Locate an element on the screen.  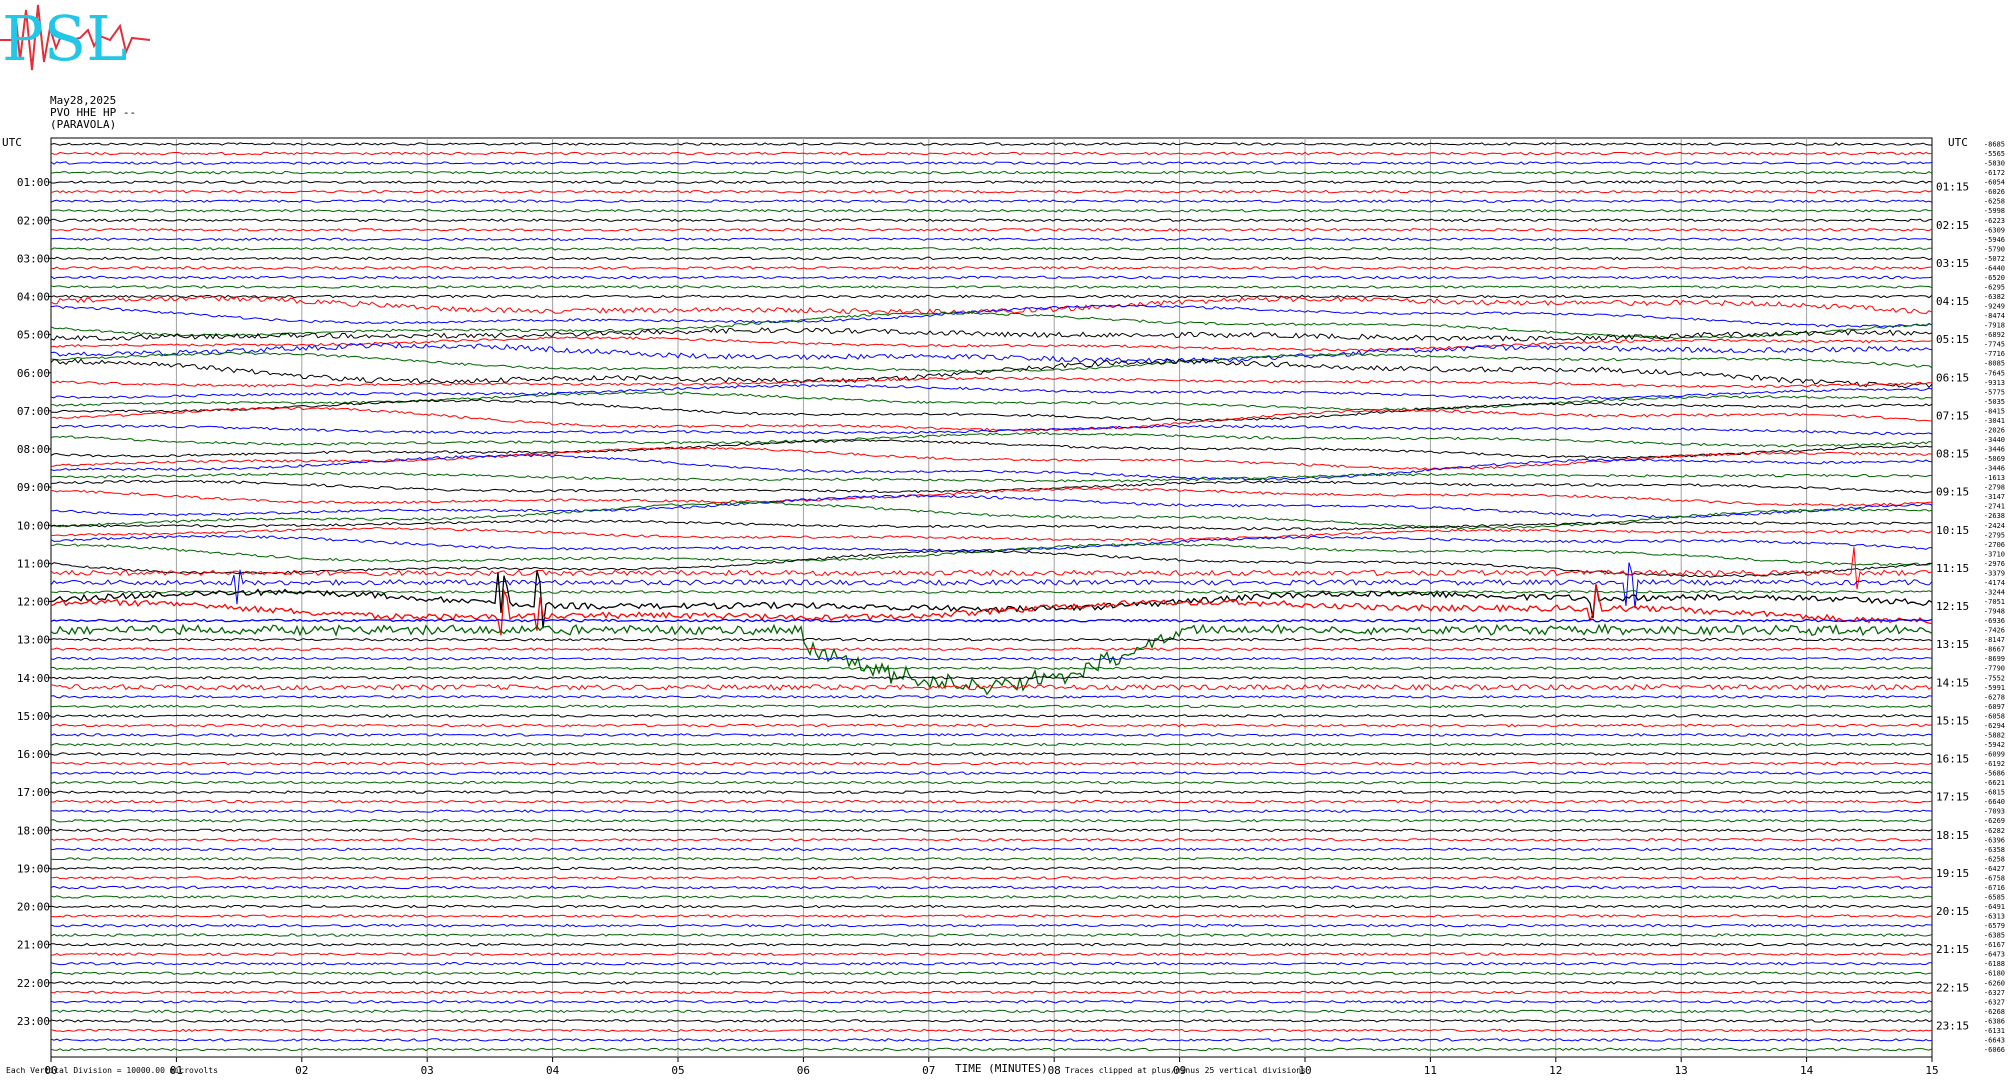
x-tick-label: 07 is located at coordinates (928, 1070).